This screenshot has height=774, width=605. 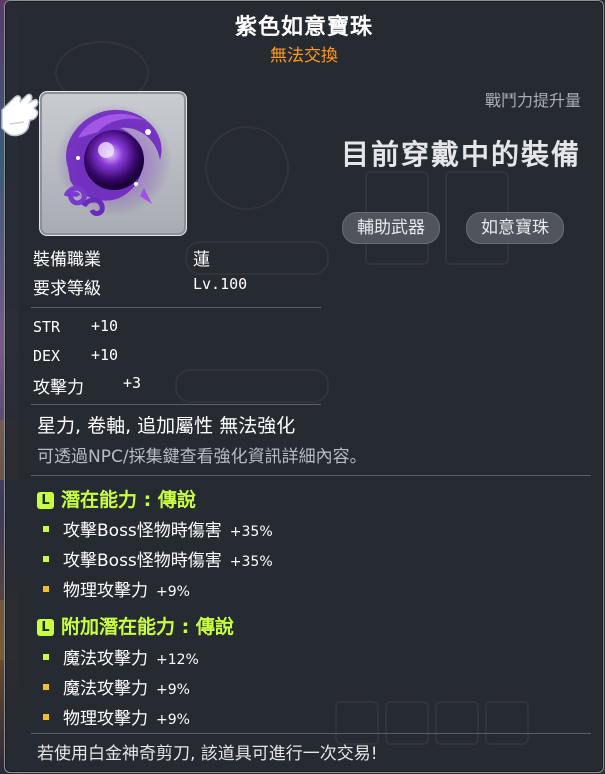 What do you see at coordinates (303, 27) in the screenshot?
I see `item-name: 紫色如意寶珠` at bounding box center [303, 27].